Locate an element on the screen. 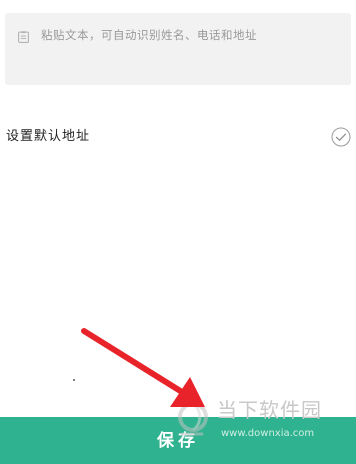 The width and height of the screenshot is (356, 464). red-arrow-annotation is located at coordinates (148, 370).